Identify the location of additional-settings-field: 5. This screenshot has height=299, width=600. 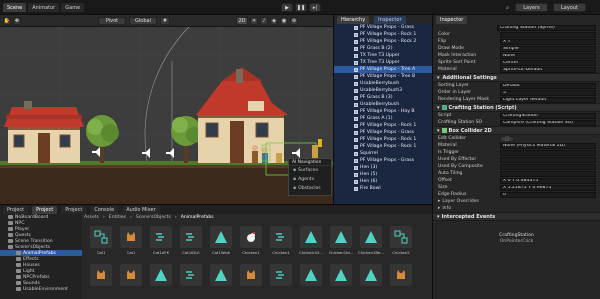
(548, 92).